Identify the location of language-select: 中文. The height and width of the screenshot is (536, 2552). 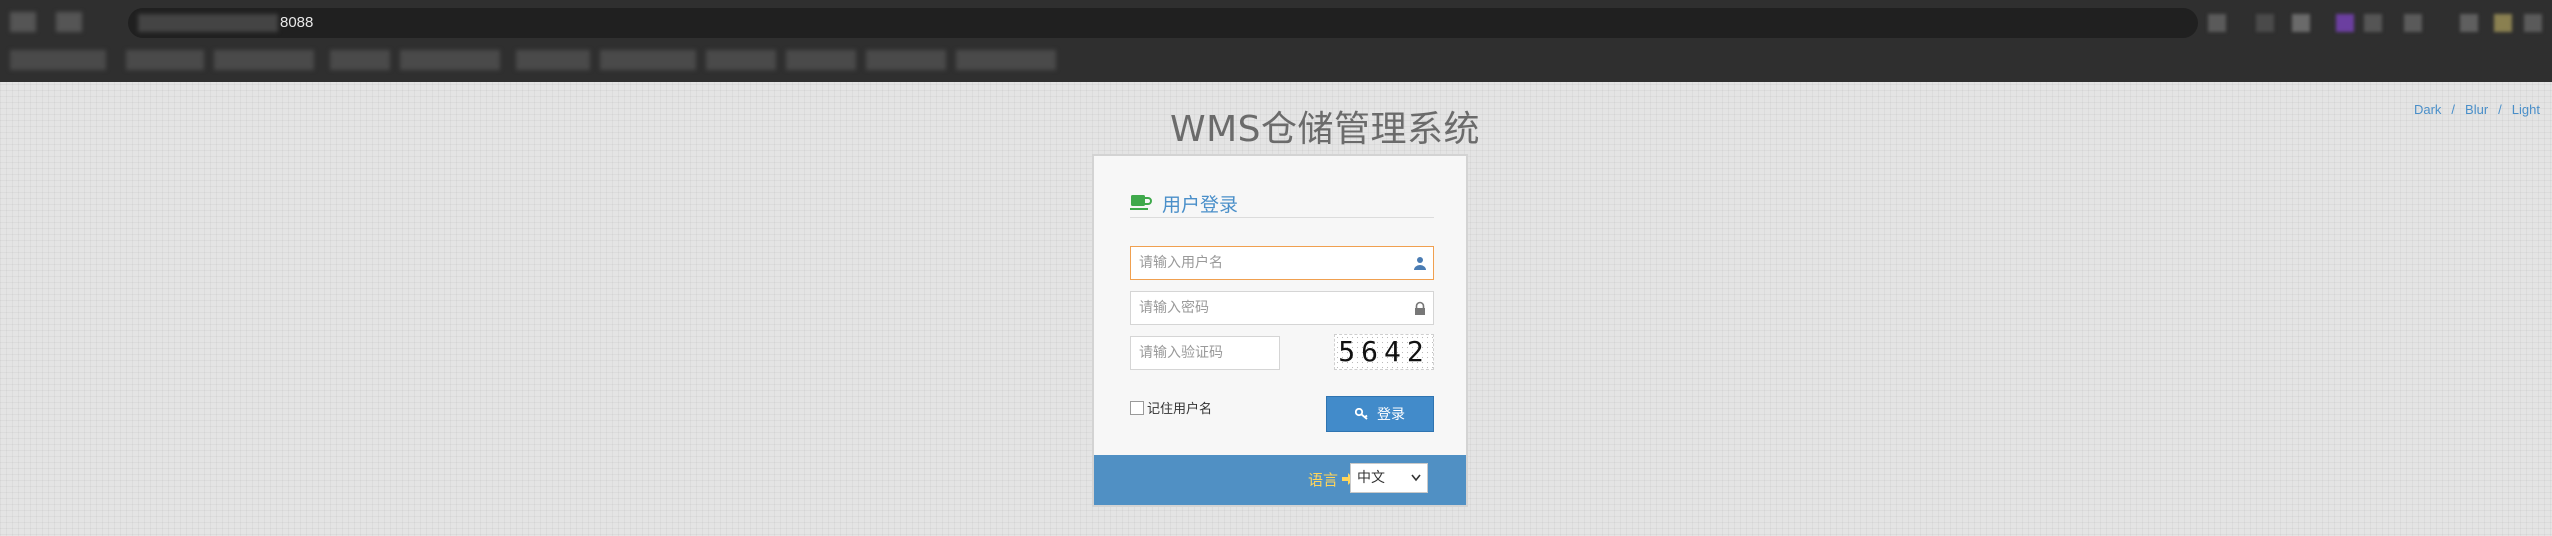
(1389, 478).